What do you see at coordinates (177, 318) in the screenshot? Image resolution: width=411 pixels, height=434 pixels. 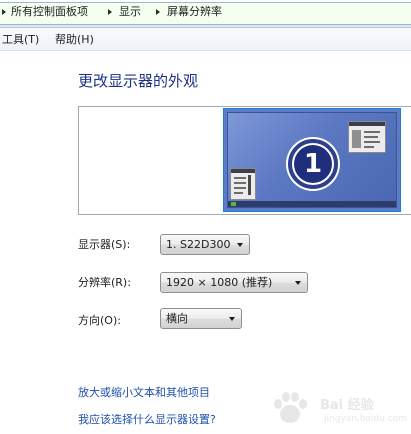 I see `orientation-select-value: 横向` at bounding box center [177, 318].